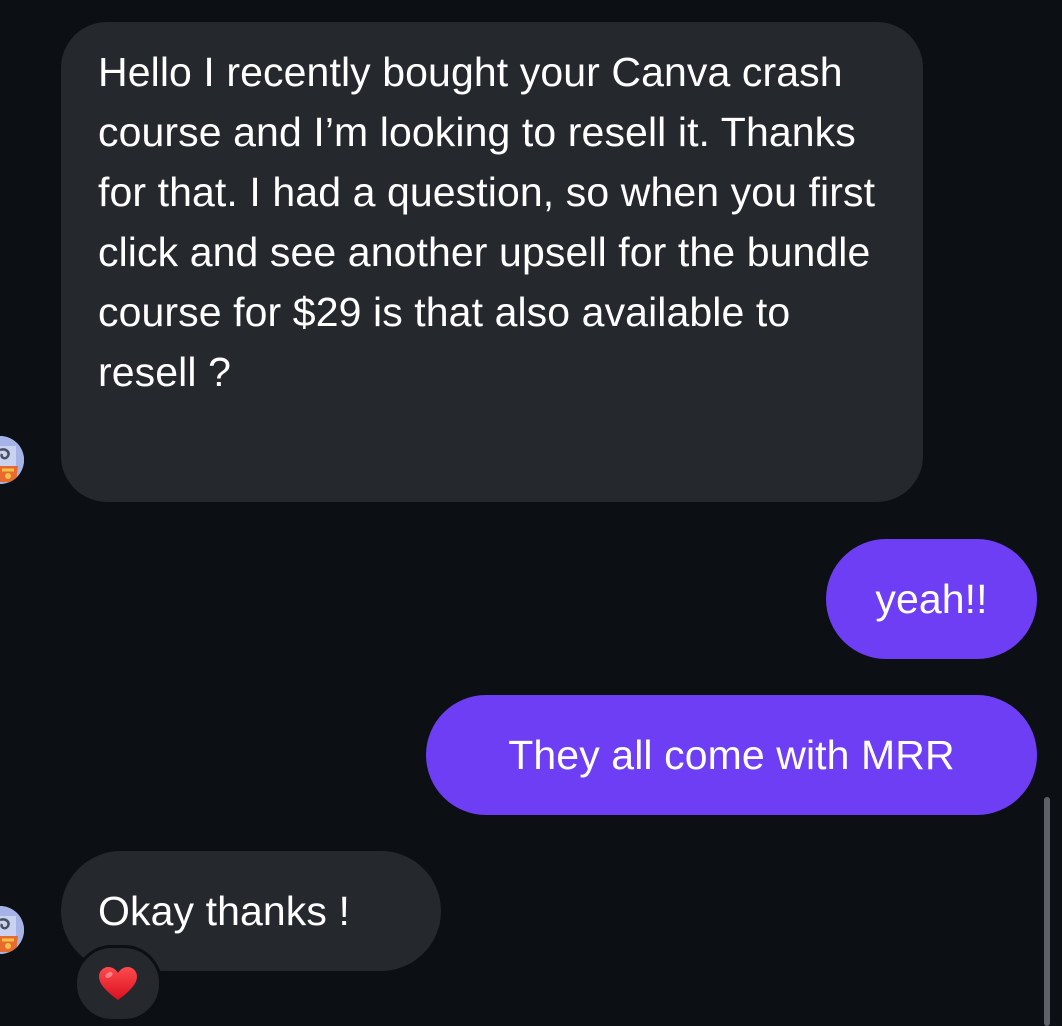 The height and width of the screenshot is (1026, 1062). I want to click on message-text: They all come with MRR, so click(731, 755).